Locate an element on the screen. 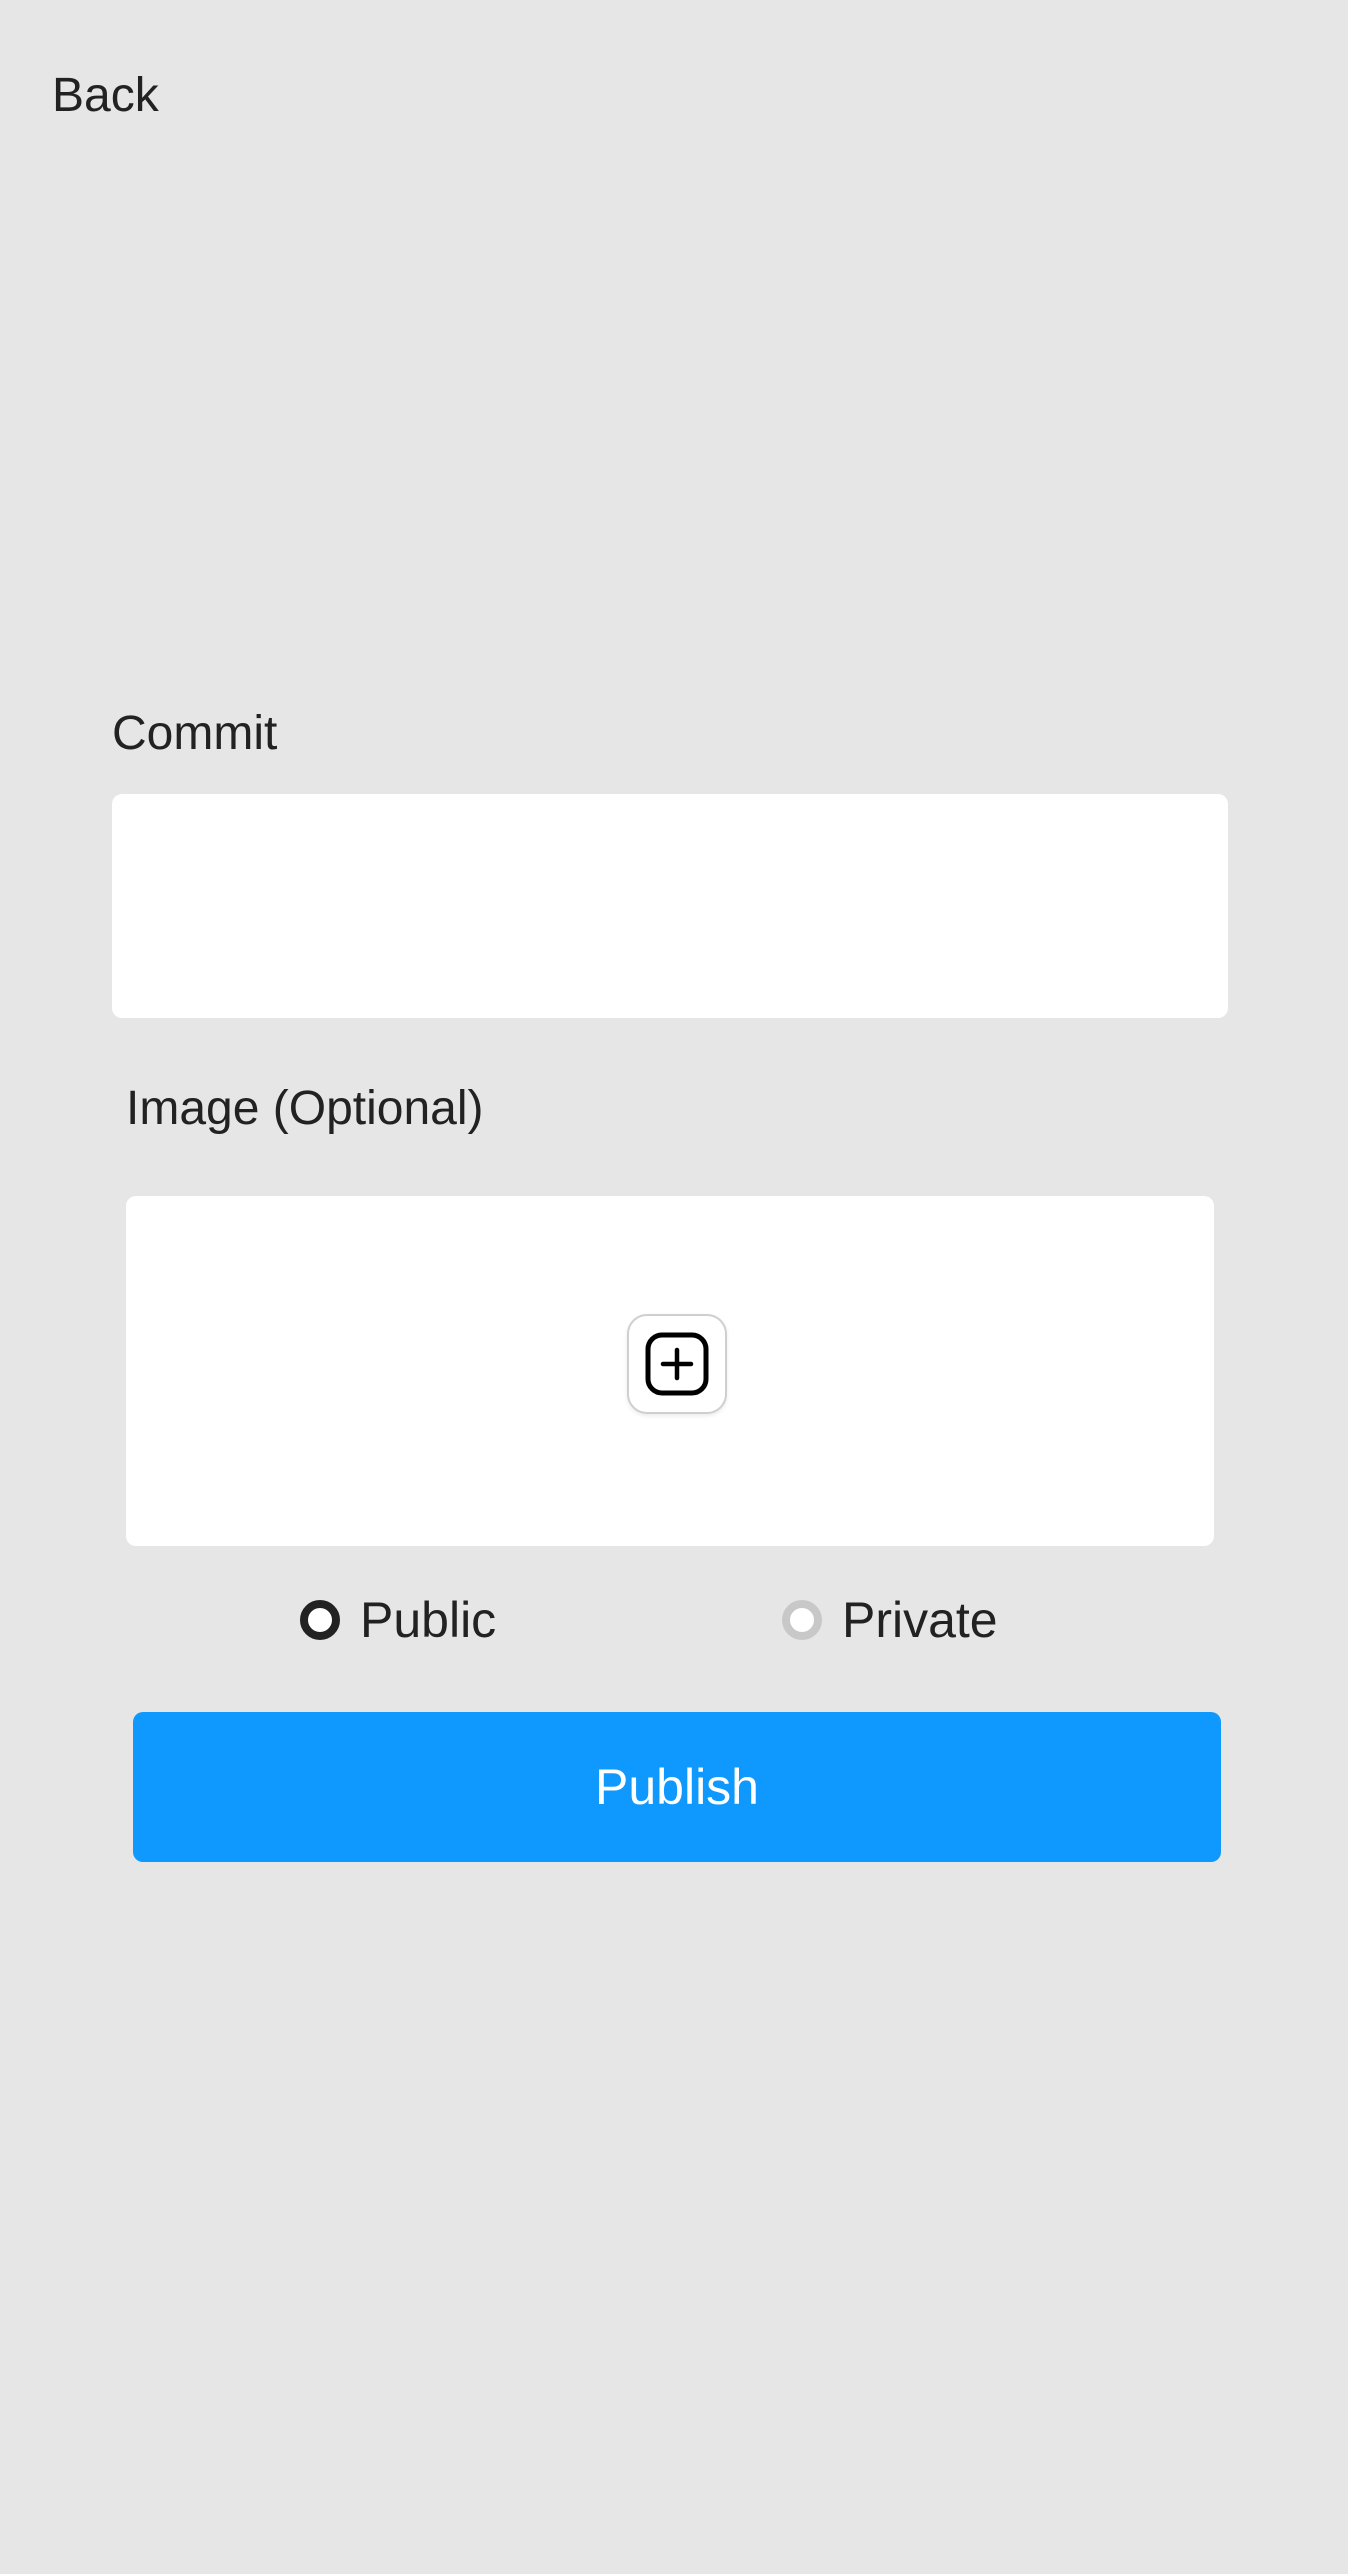  image-label: Image (Optional) is located at coordinates (305, 1108).